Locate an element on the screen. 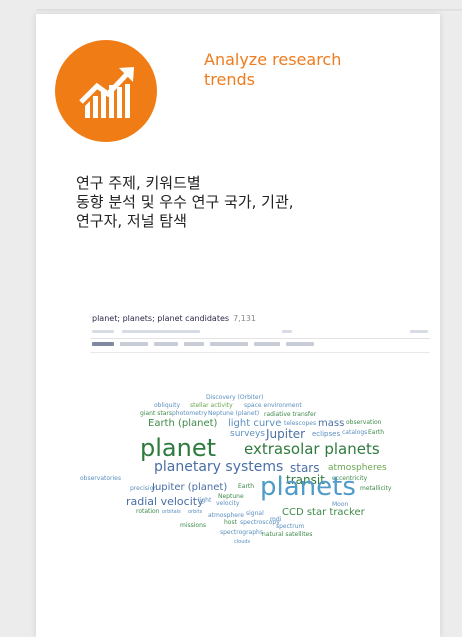 This screenshot has height=637, width=462. cloud-word: space environment is located at coordinates (273, 405).